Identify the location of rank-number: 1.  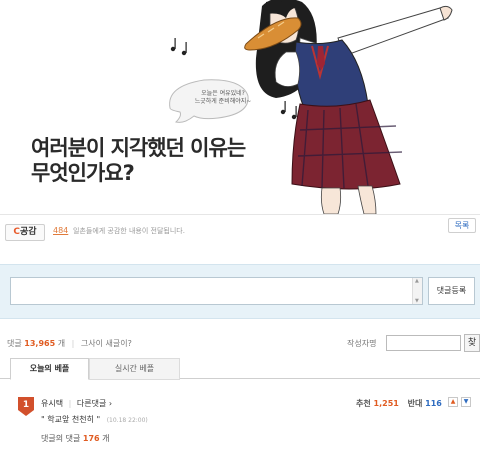
(26, 405).